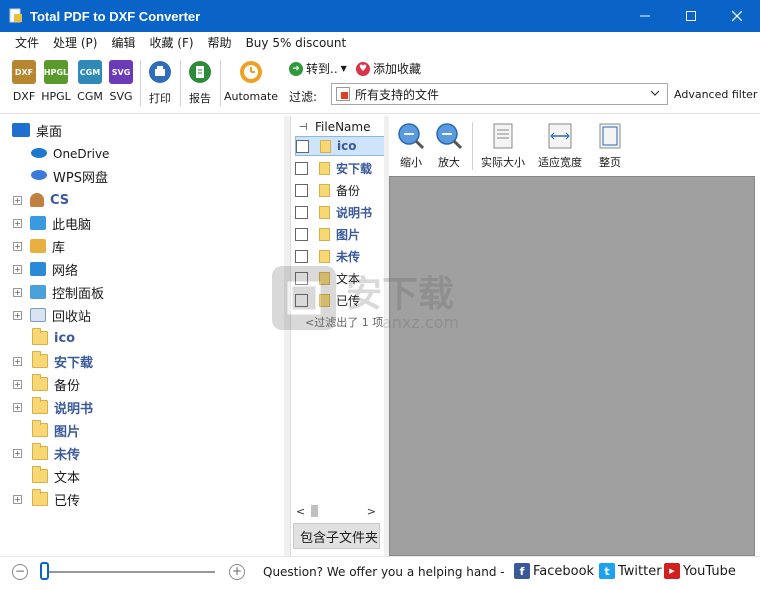  Describe the element at coordinates (340, 168) in the screenshot. I see `file-row: 安下载` at that location.